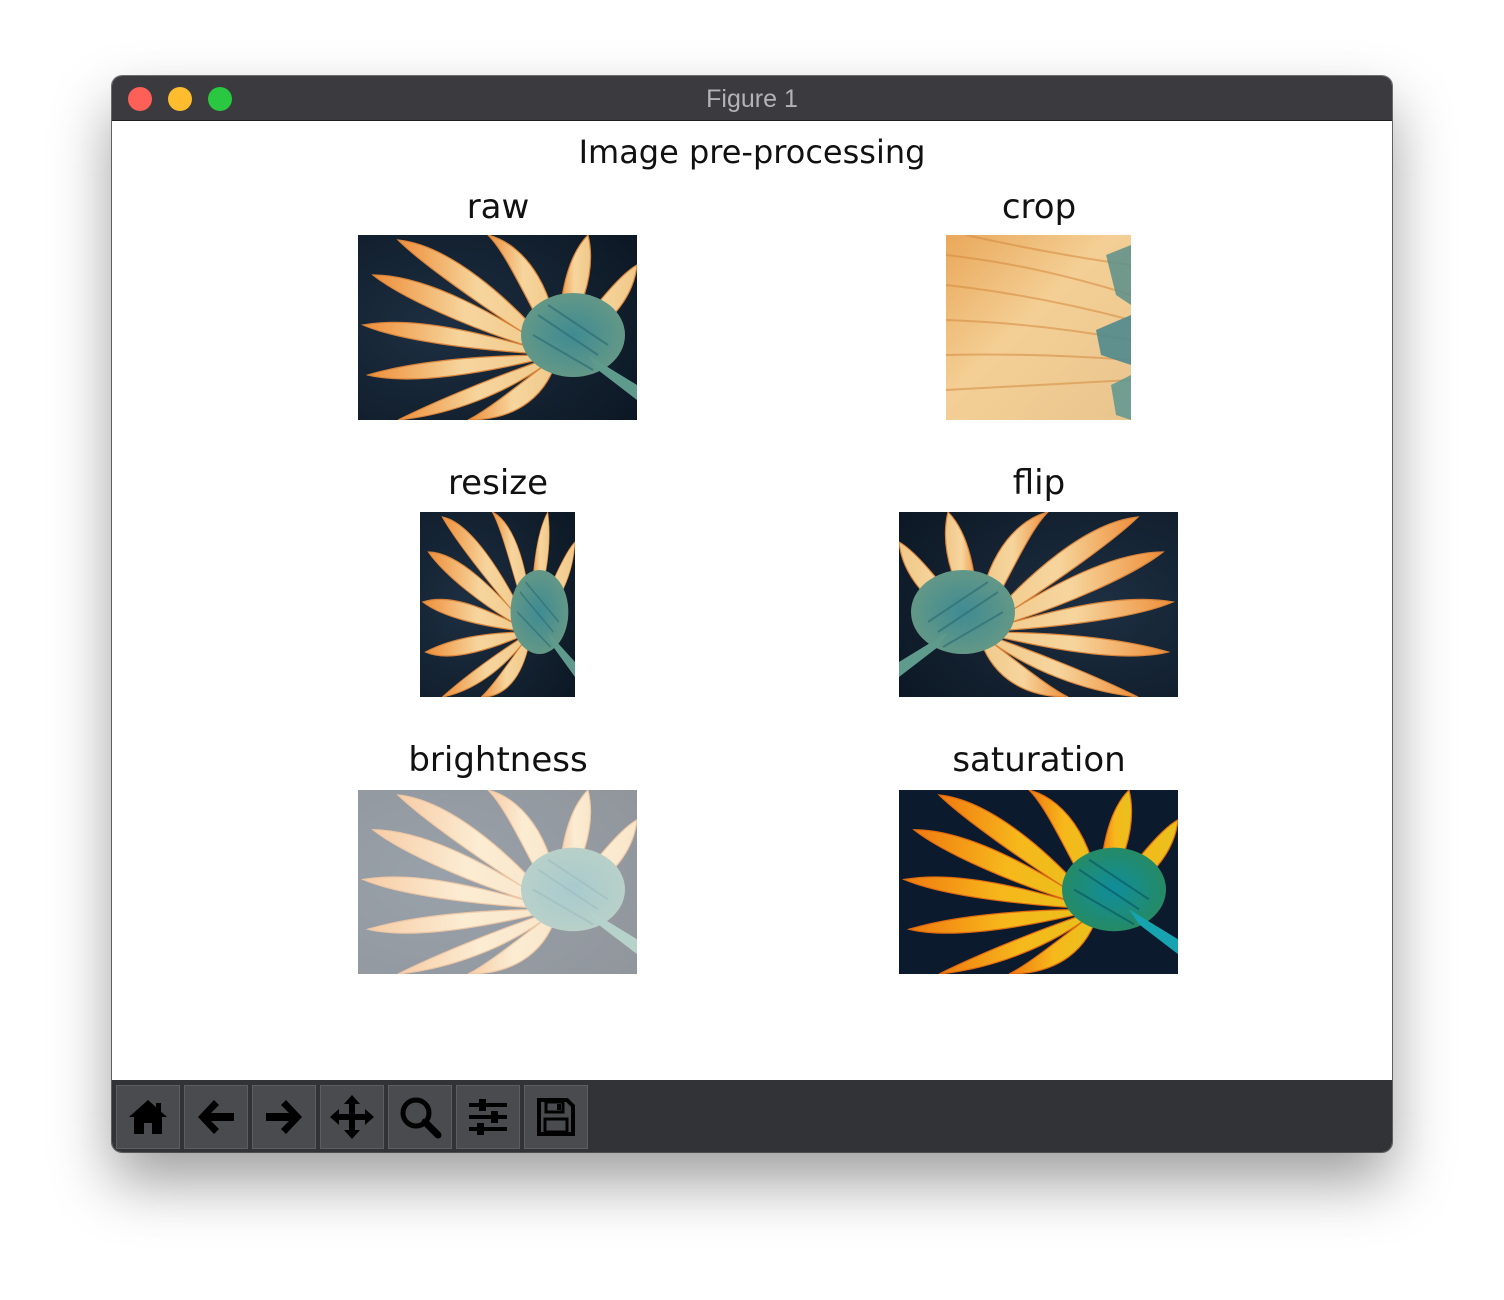  I want to click on panel-title-flip: flip, so click(1039, 483).